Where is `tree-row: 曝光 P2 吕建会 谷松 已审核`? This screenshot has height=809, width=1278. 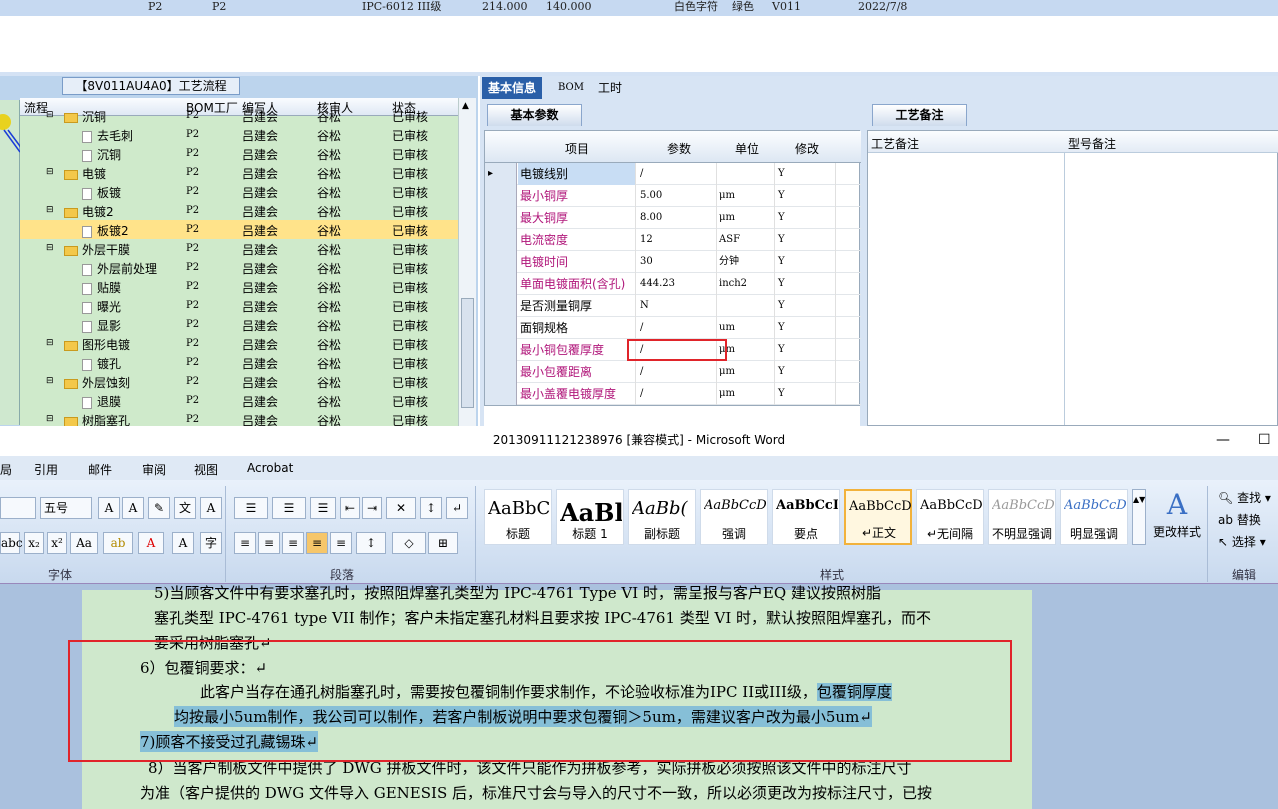 tree-row: 曝光 P2 吕建会 谷松 已审核 is located at coordinates (239, 305).